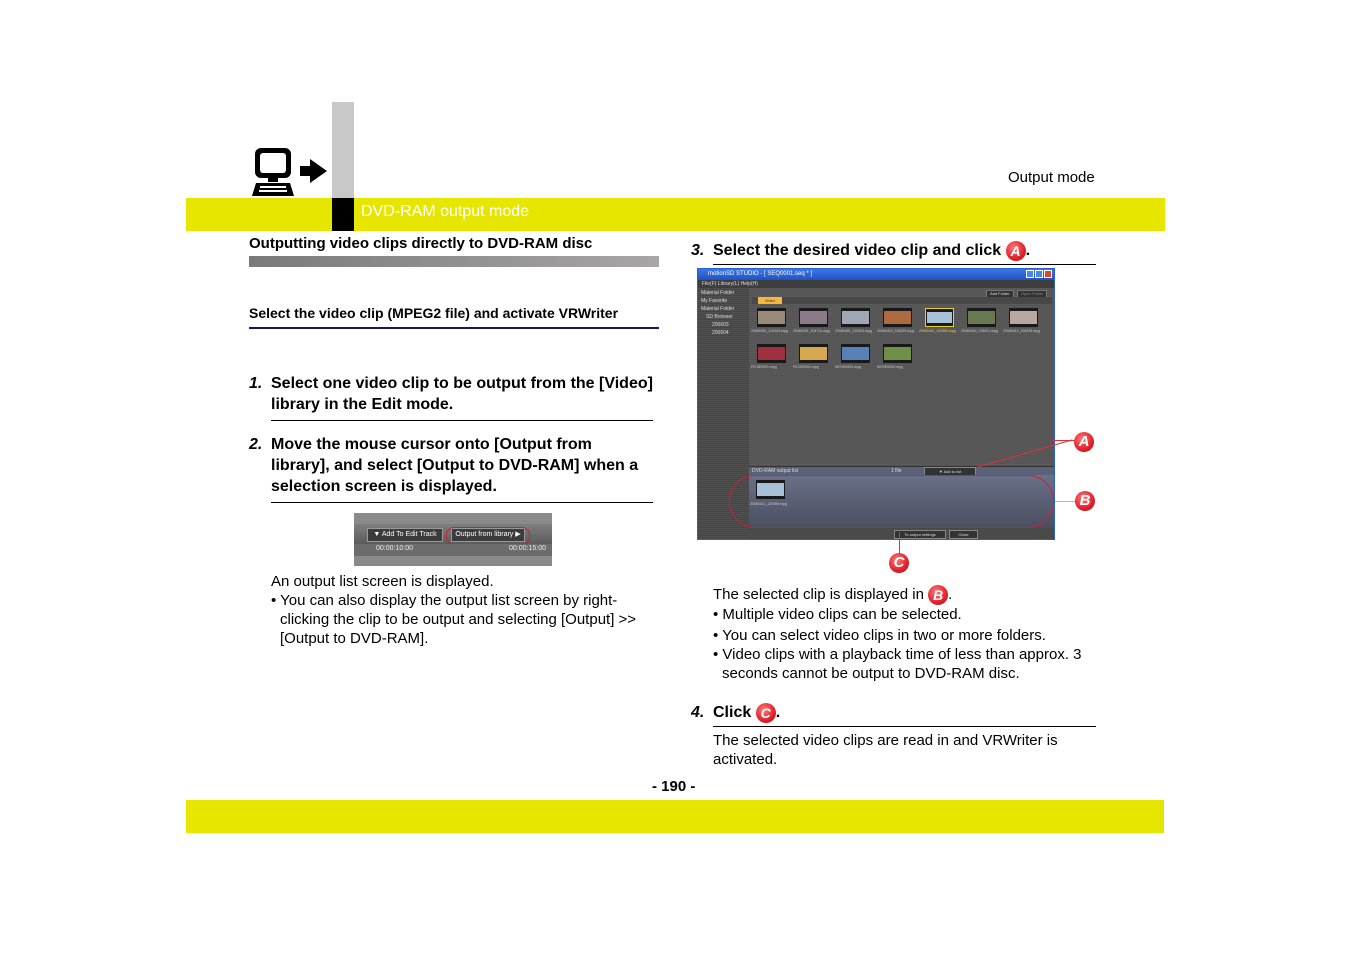  Describe the element at coordinates (405, 535) in the screenshot. I see `add-to-edit-track-button: ▼ Add To Edit Track` at that location.